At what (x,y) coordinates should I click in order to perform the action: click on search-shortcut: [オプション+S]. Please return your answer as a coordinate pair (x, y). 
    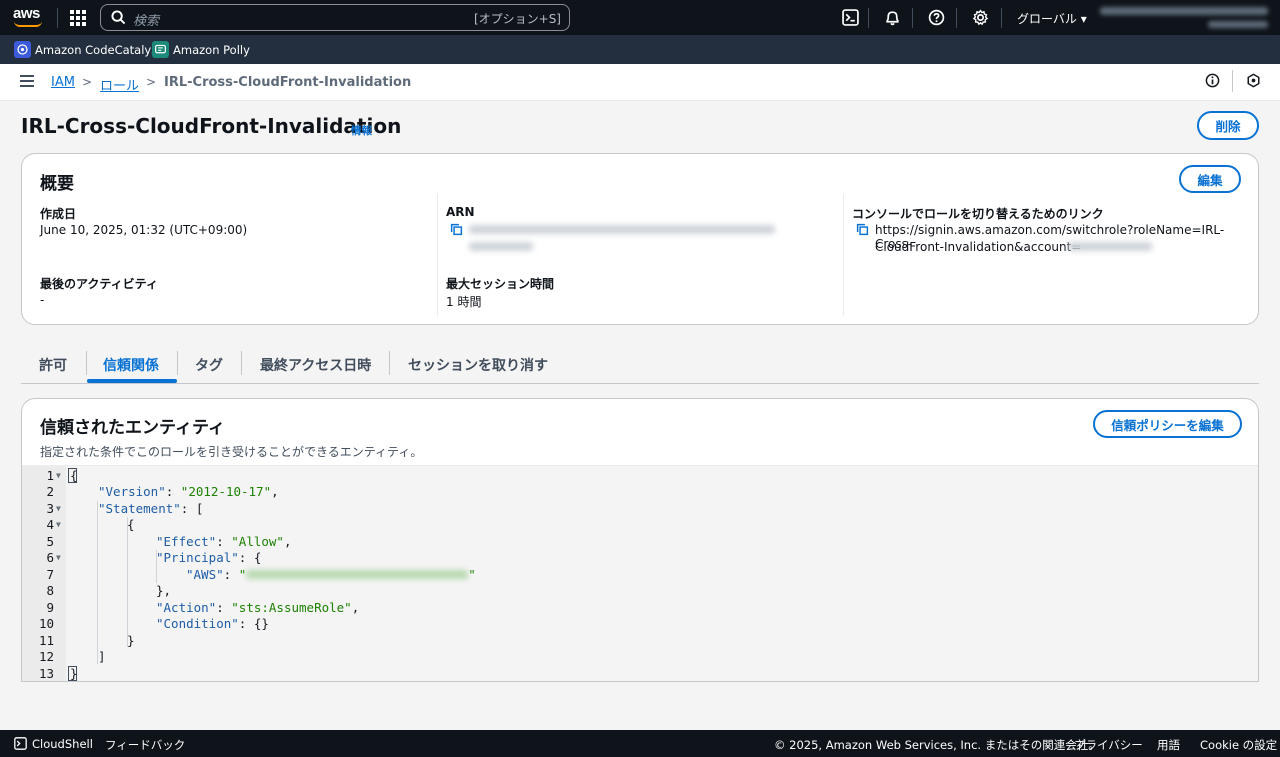
    Looking at the image, I should click on (517, 19).